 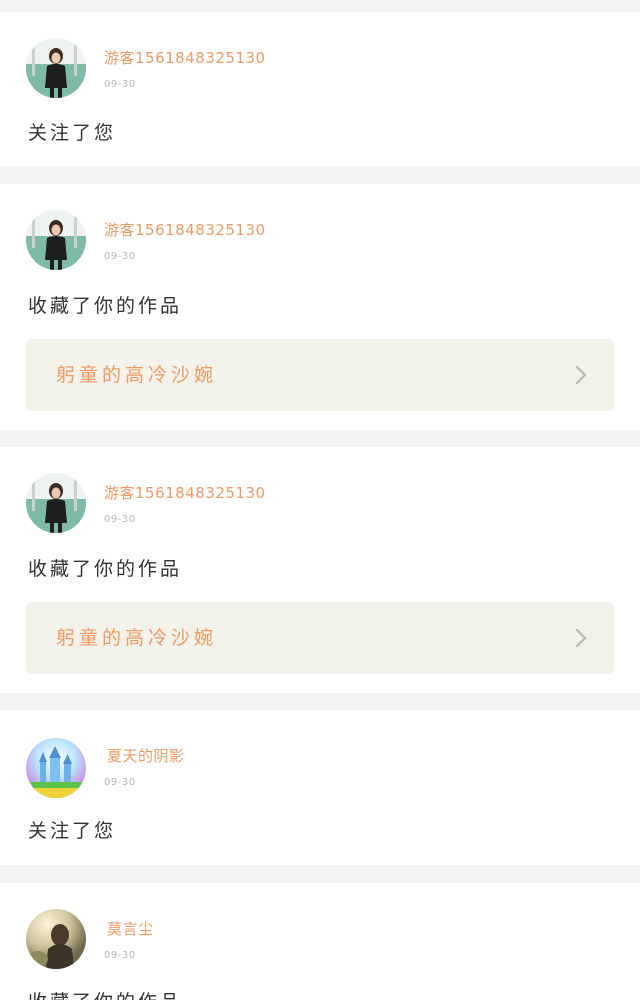 What do you see at coordinates (130, 929) in the screenshot?
I see `username: 莫言尘` at bounding box center [130, 929].